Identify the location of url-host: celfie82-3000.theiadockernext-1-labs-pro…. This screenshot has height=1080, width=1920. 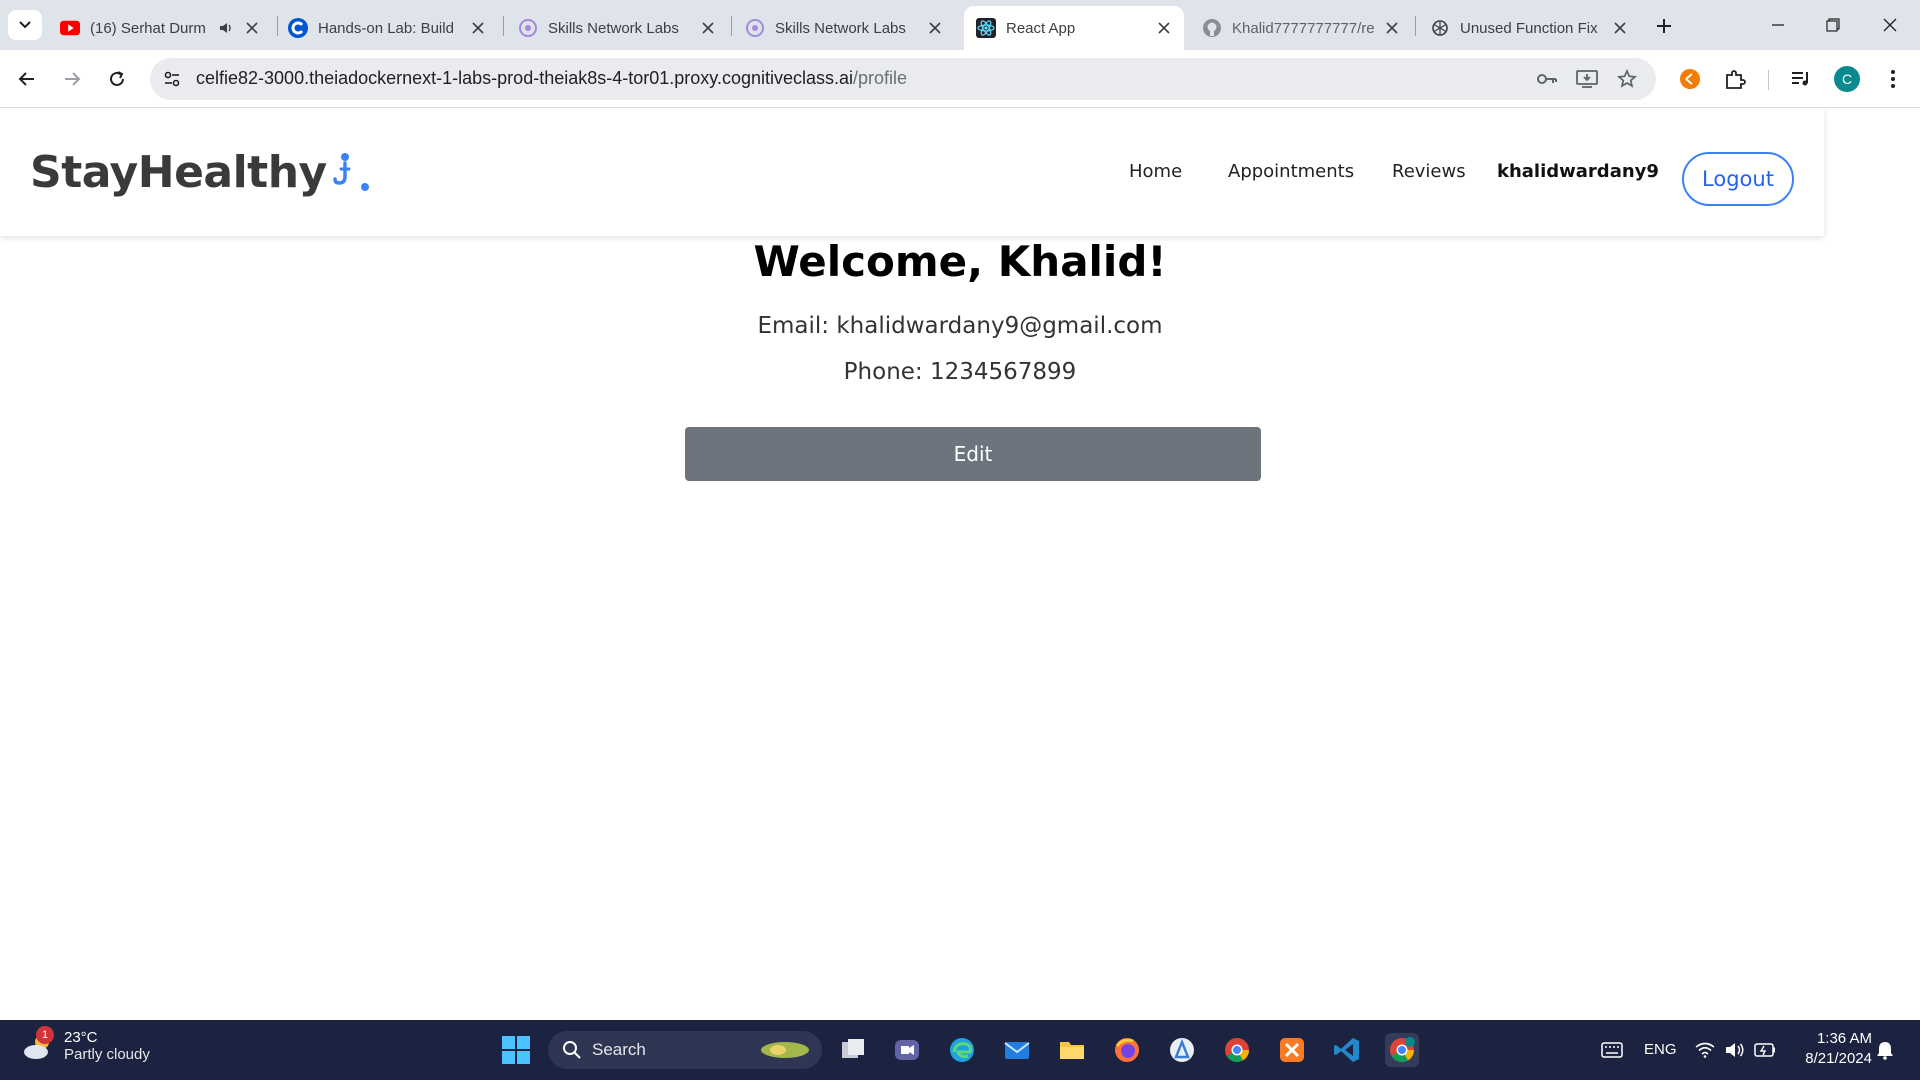
(525, 78).